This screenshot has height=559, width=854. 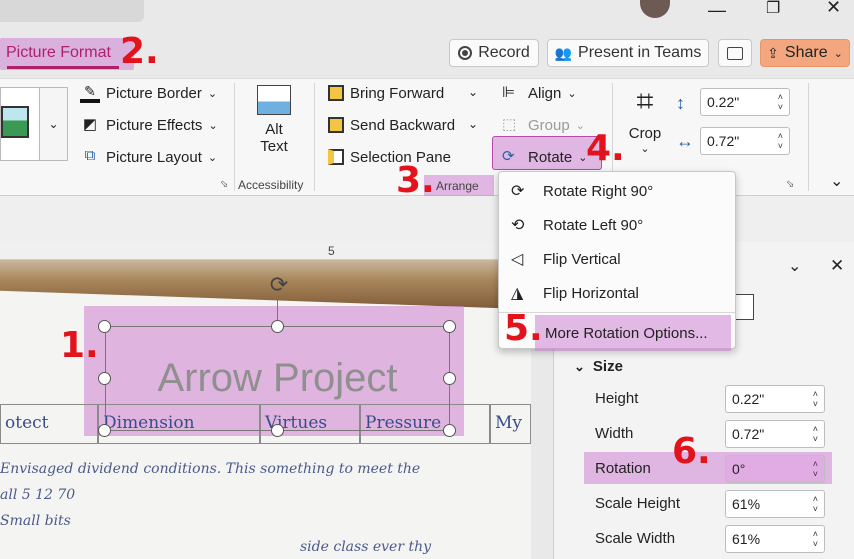 I want to click on size-section-header: ⌄ Size, so click(x=598, y=366).